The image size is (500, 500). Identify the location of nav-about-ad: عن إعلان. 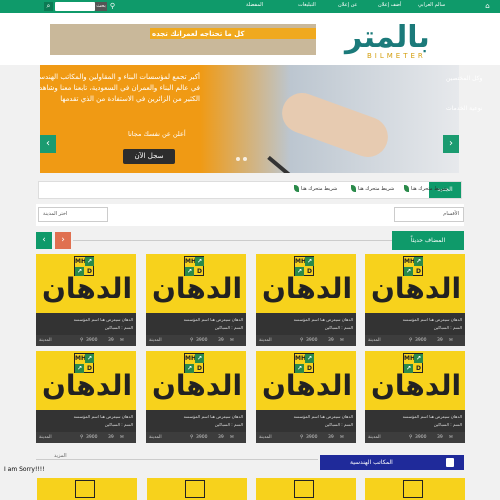
(347, 5).